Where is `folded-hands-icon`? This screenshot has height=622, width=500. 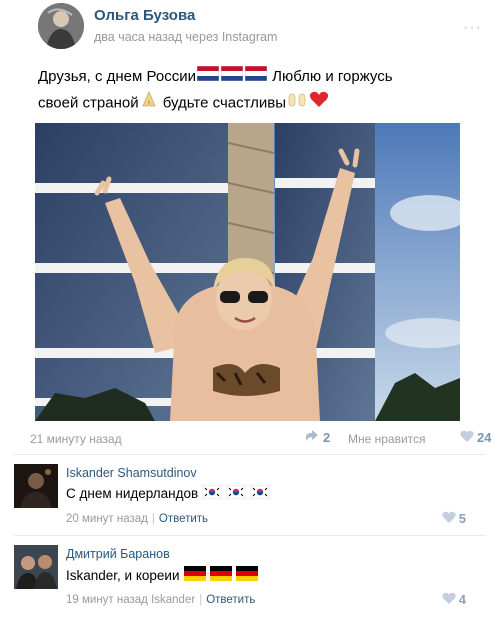 folded-hands-icon is located at coordinates (149, 103).